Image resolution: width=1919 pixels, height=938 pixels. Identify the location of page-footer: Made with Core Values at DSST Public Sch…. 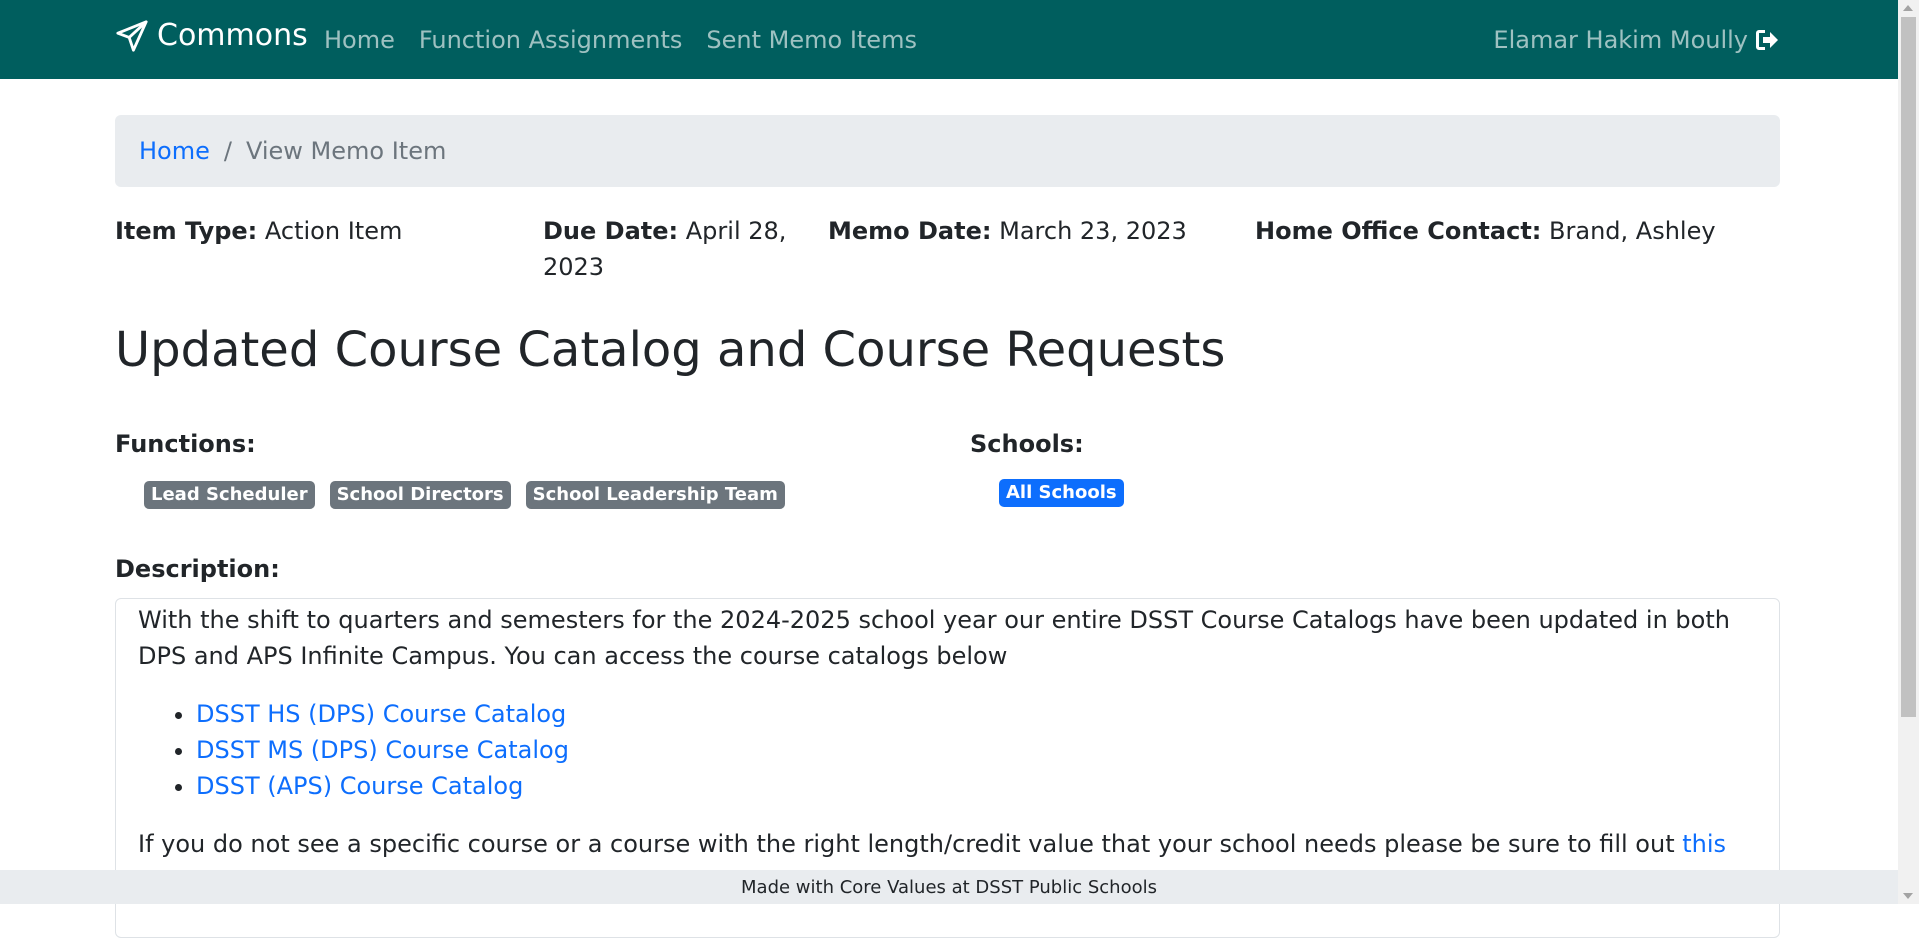
(949, 887).